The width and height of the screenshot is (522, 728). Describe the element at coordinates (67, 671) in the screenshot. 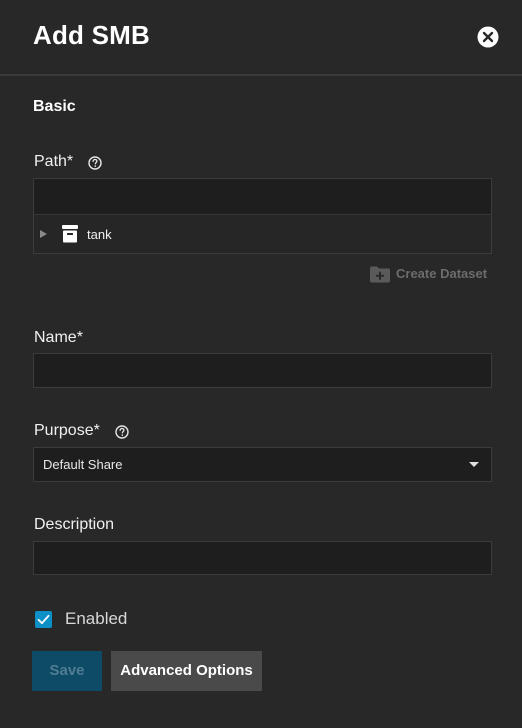

I see `save-button: Save` at that location.